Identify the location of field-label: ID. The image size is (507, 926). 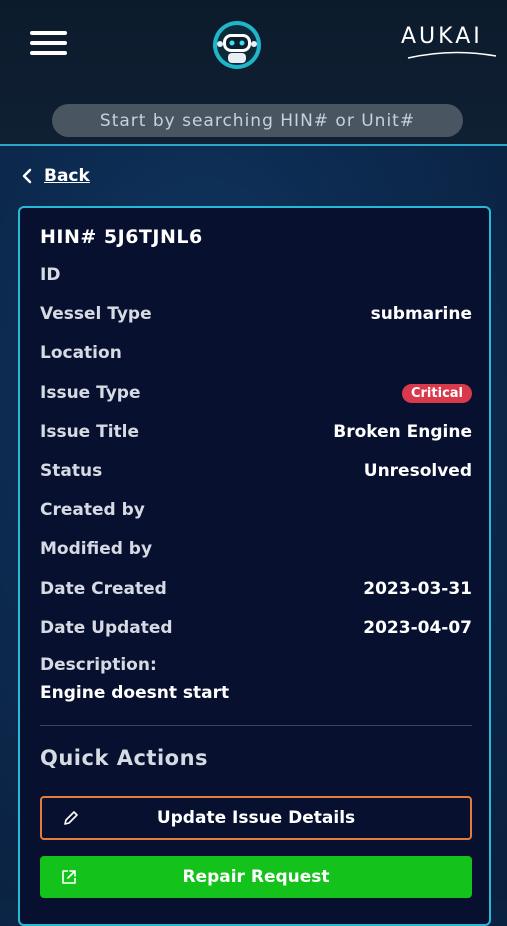
(50, 275).